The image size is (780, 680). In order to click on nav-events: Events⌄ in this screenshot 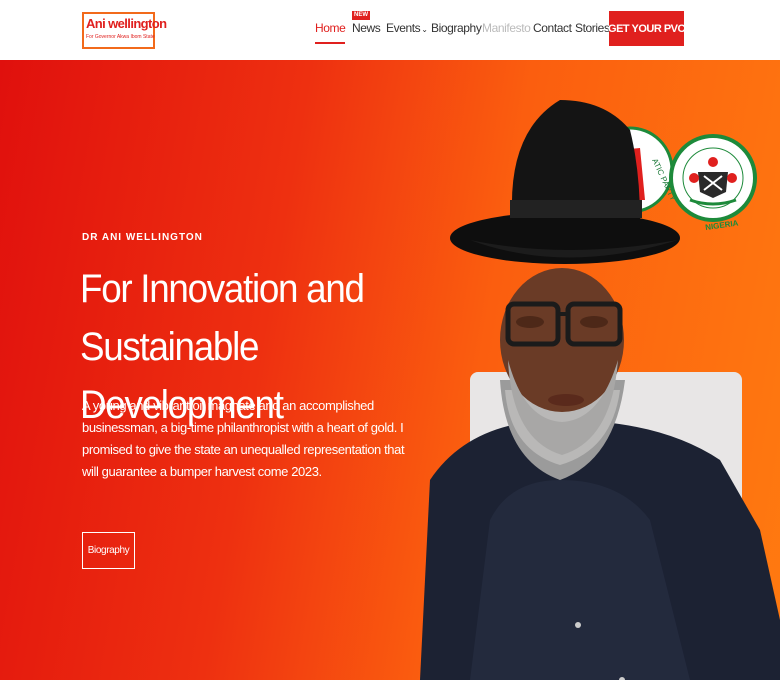, I will do `click(407, 28)`.